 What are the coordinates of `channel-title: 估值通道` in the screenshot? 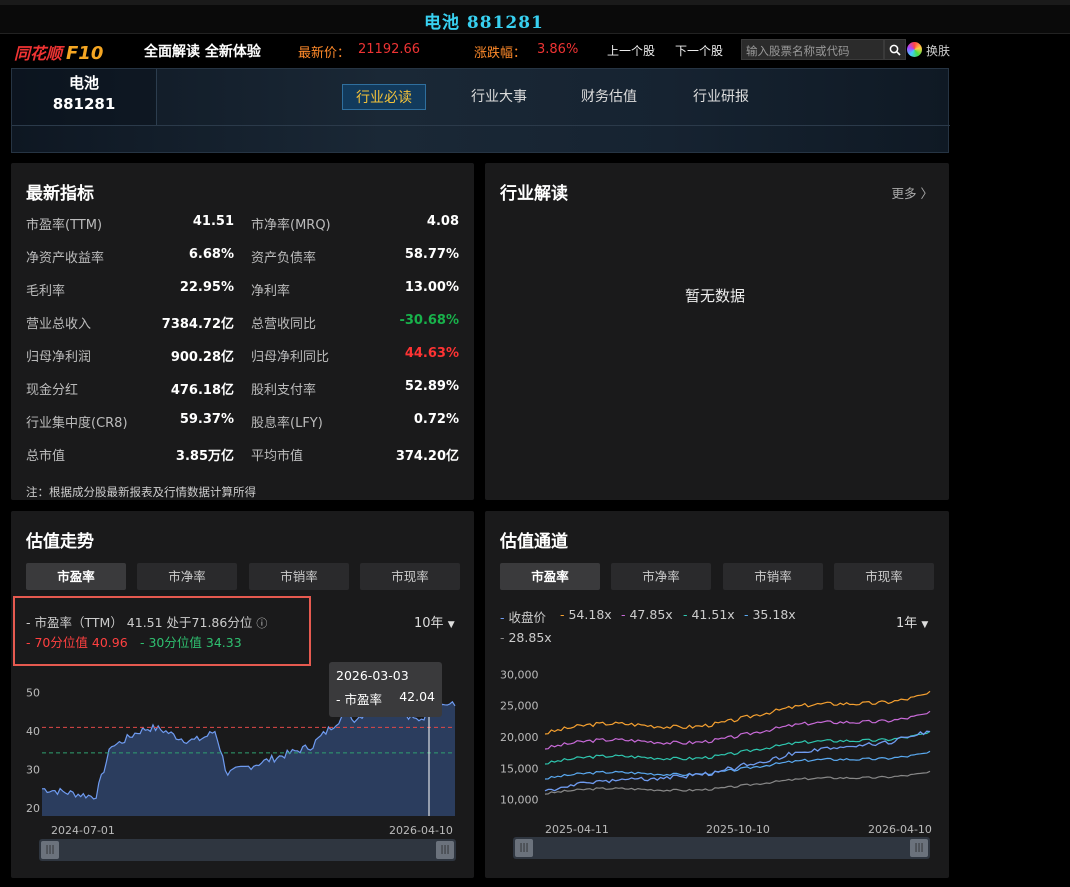 It's located at (534, 542).